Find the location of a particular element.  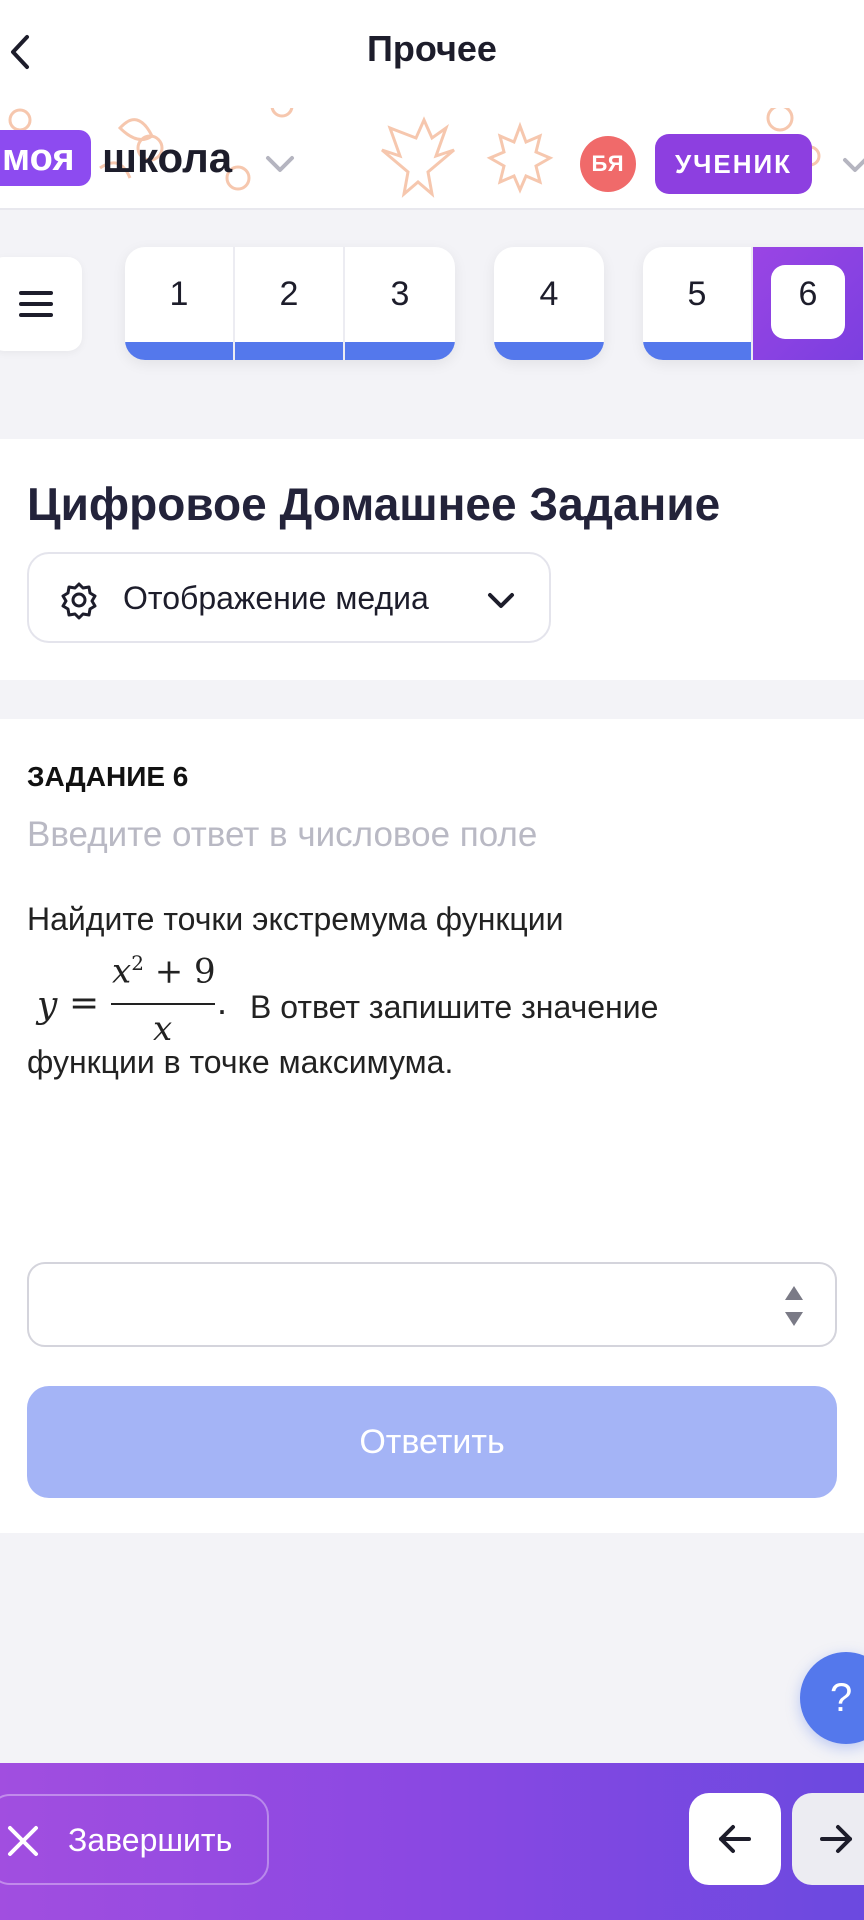

task-pager-group: 5 6 is located at coordinates (753, 303).